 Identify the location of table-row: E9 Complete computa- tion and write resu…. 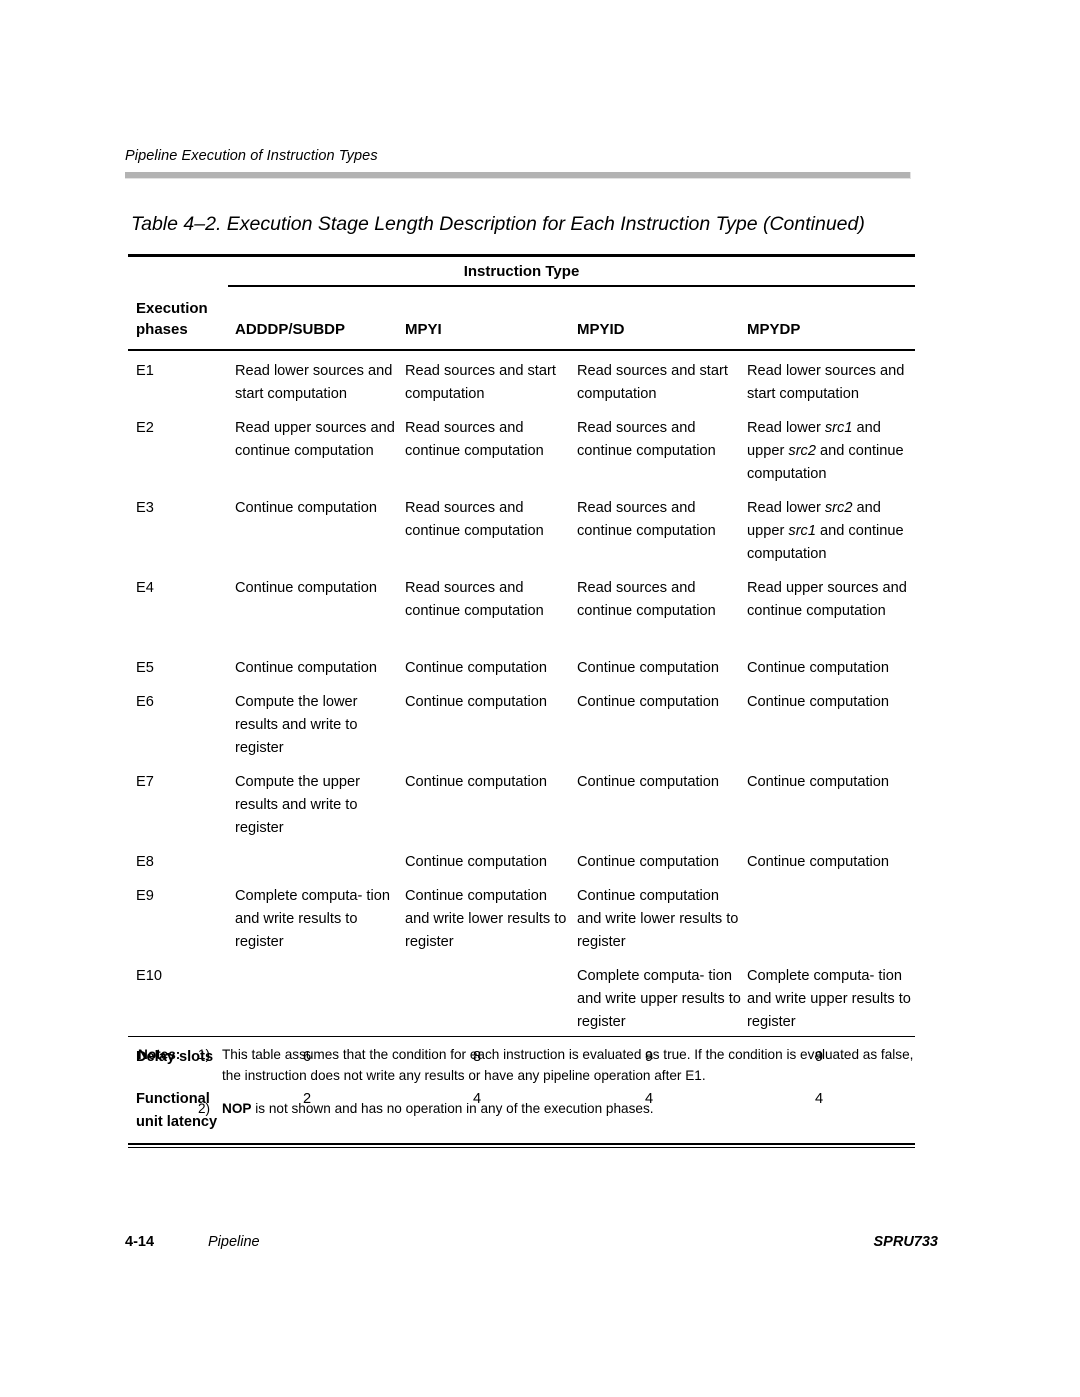
(521, 916).